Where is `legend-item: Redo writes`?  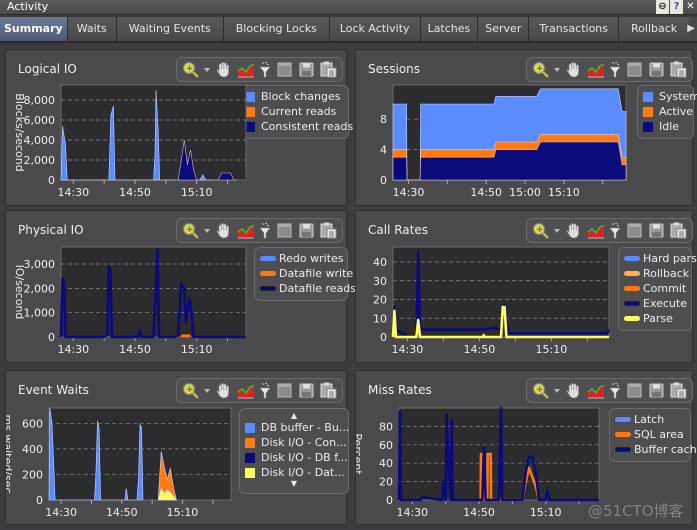
legend-item: Redo writes is located at coordinates (302, 258).